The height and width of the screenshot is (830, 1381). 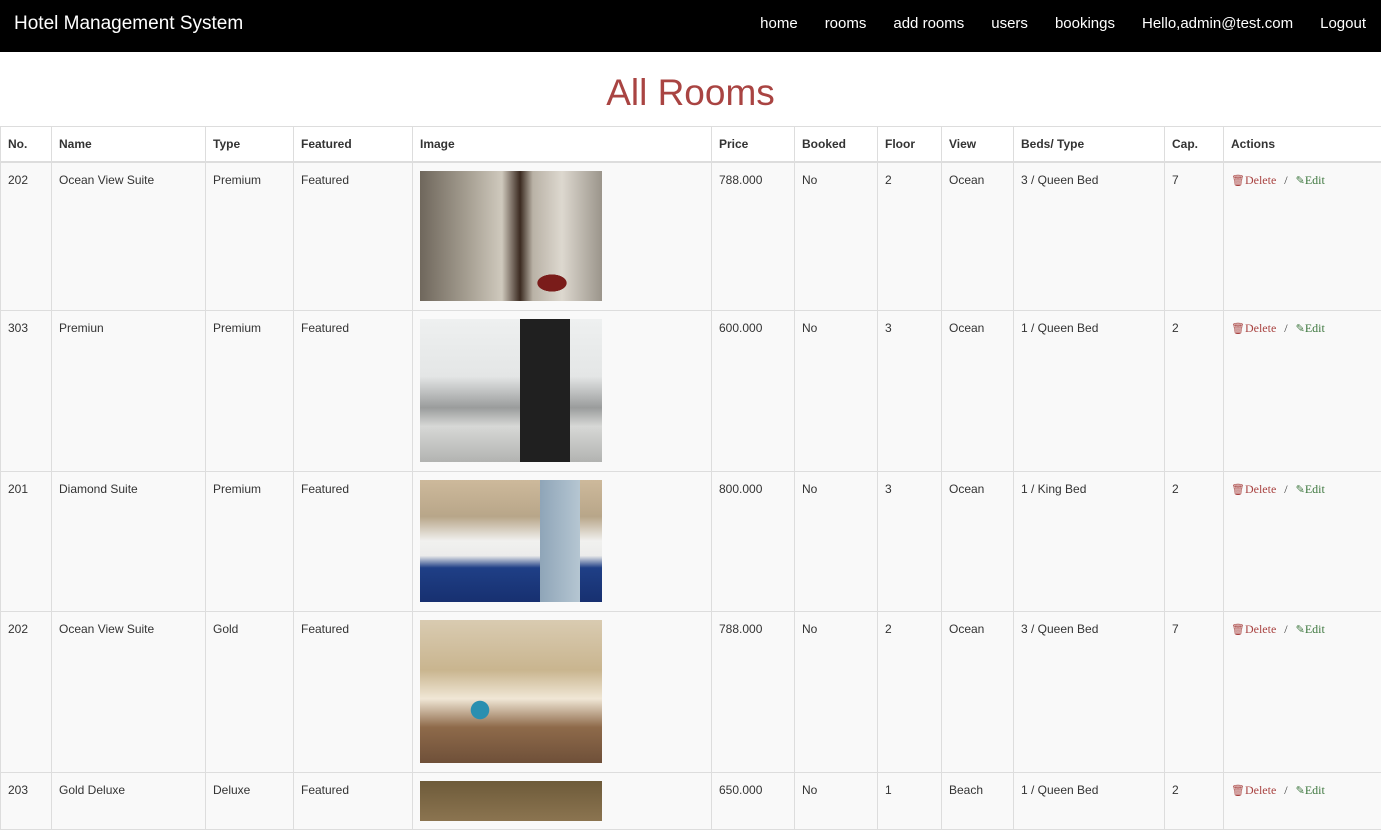 What do you see at coordinates (1302, 145) in the screenshot?
I see `header-actions: Actions` at bounding box center [1302, 145].